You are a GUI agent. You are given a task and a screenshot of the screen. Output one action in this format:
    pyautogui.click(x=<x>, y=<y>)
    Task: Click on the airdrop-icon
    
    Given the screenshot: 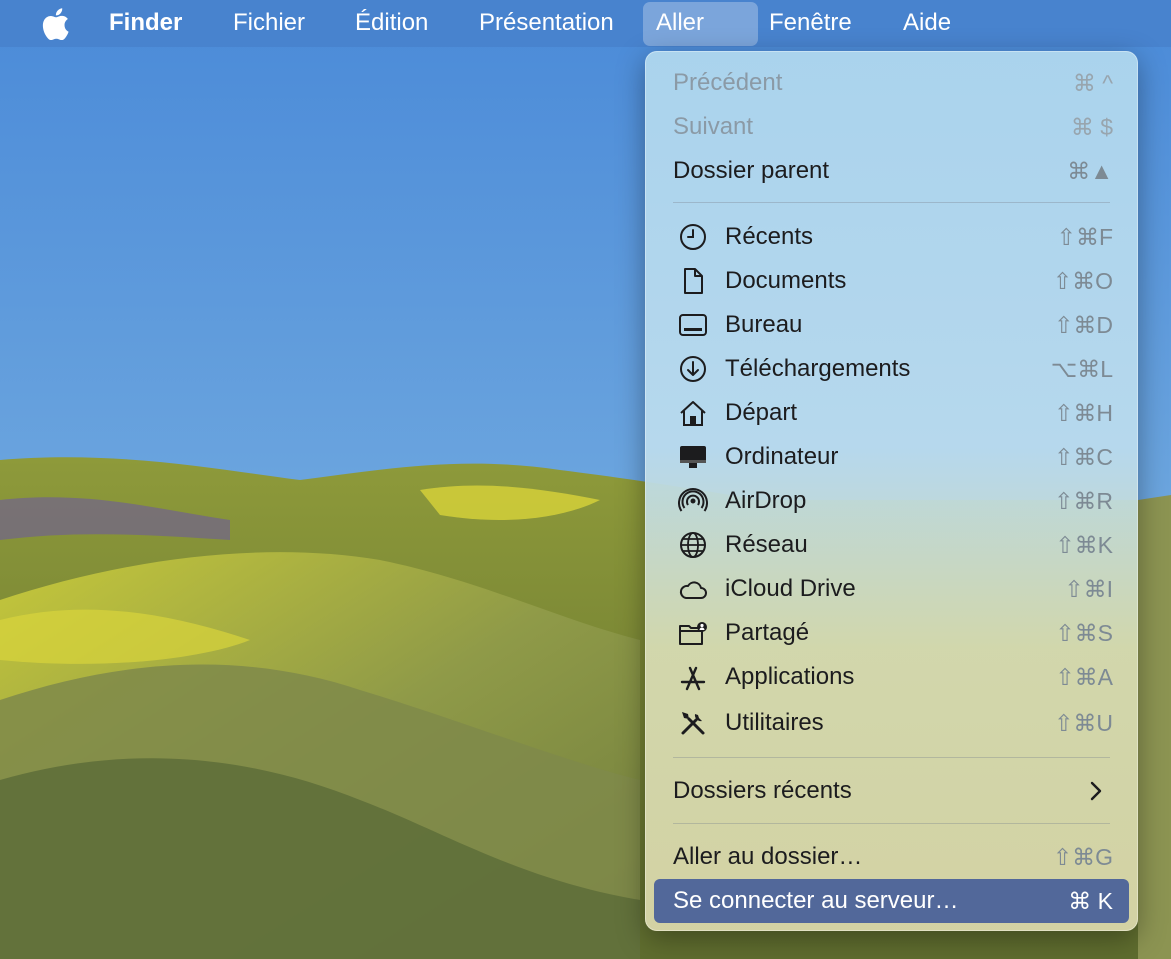 What is the action you would take?
    pyautogui.click(x=693, y=500)
    